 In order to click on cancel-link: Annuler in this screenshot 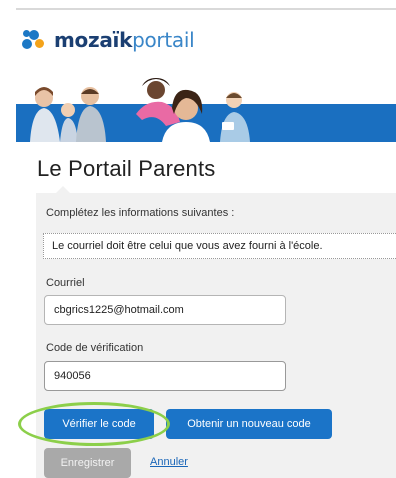, I will do `click(169, 462)`.